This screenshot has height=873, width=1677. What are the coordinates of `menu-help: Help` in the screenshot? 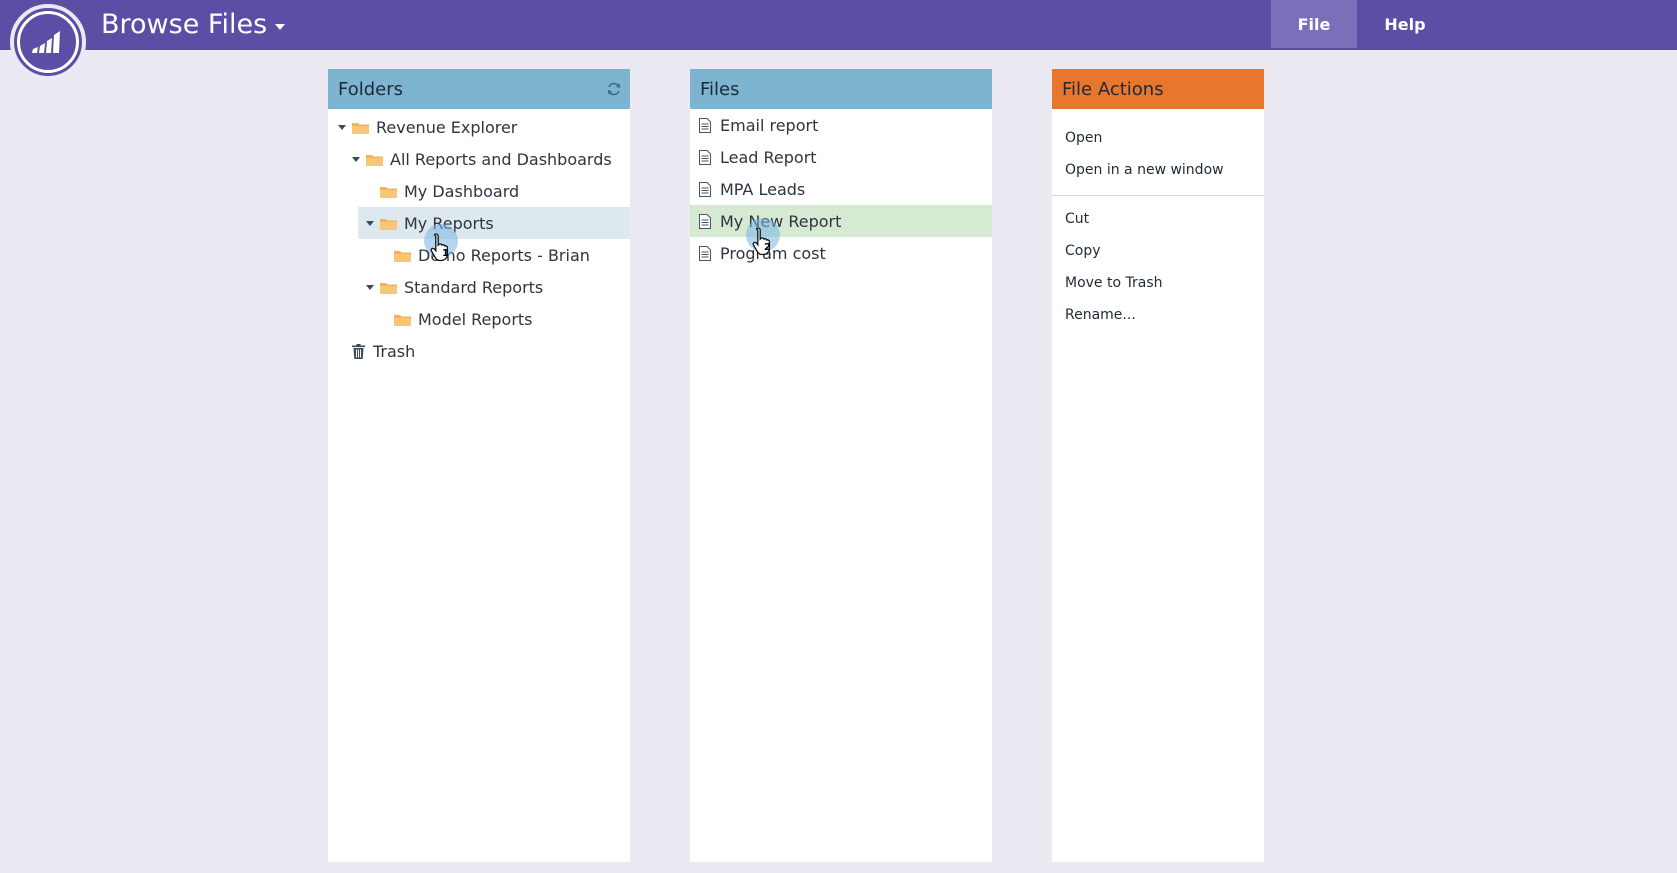 It's located at (1405, 24).